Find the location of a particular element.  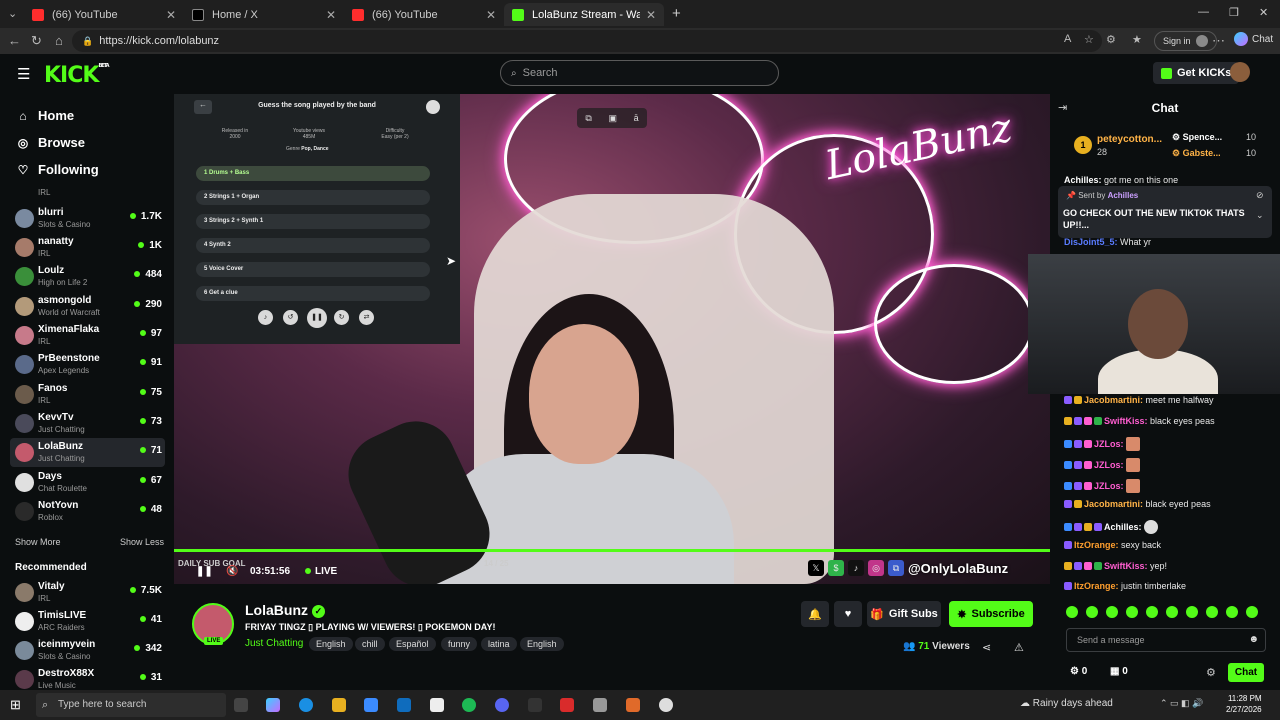

refresh-icon: ↻ is located at coordinates (36, 41).